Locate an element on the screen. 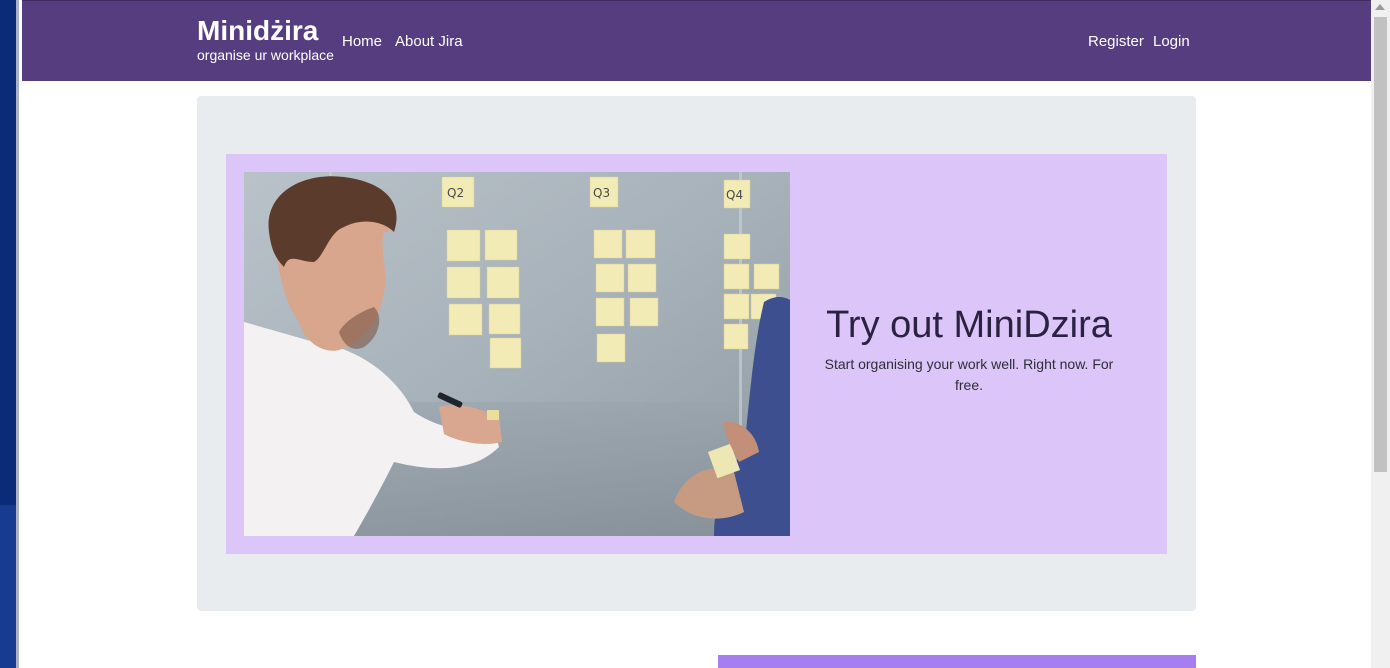 Image resolution: width=1390 pixels, height=668 pixels. nav-link-register: Register is located at coordinates (1116, 42).